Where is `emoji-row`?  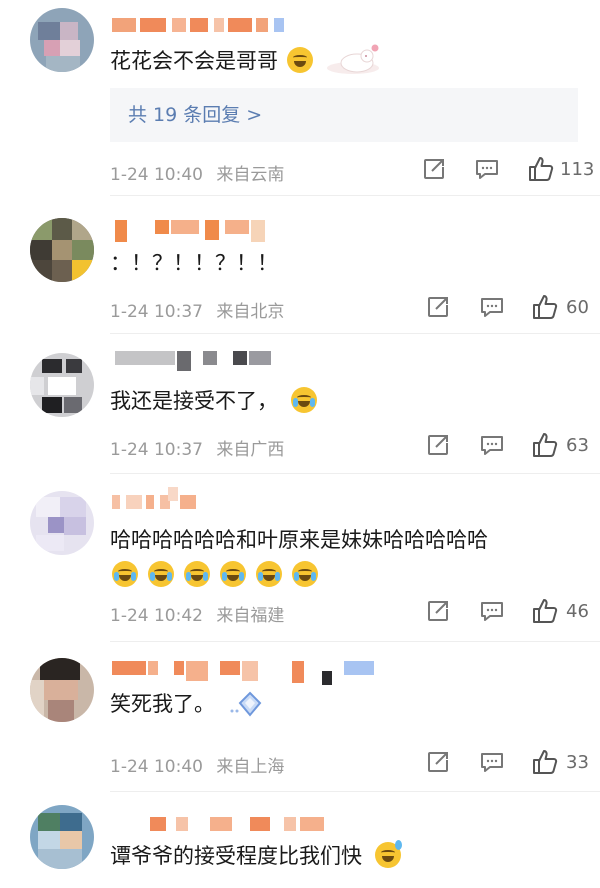 emoji-row is located at coordinates (217, 574).